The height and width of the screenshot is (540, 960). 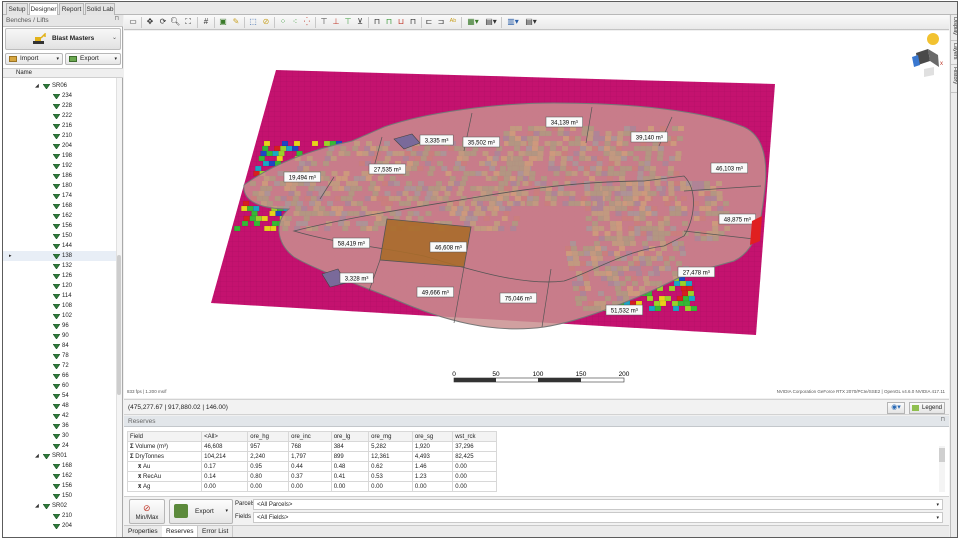 I want to click on tree-item: 126, so click(x=59, y=276).